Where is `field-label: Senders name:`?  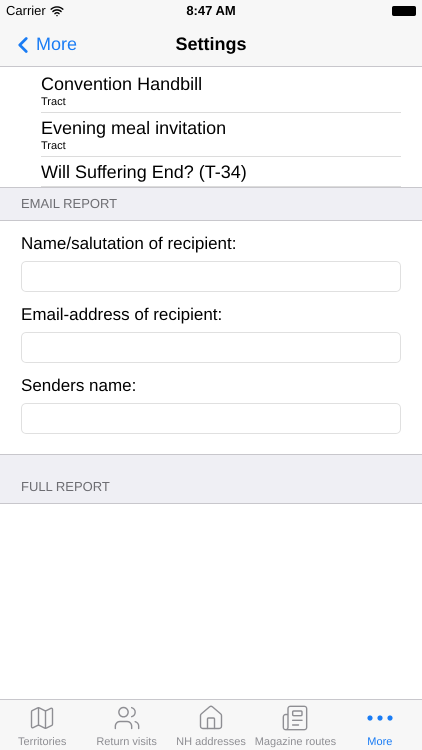
field-label: Senders name: is located at coordinates (79, 386).